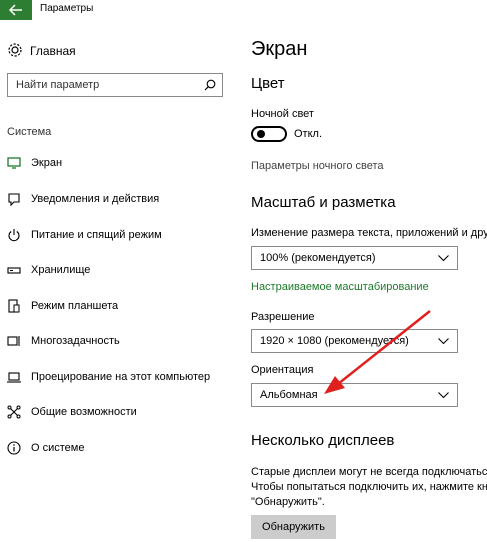  Describe the element at coordinates (14, 412) in the screenshot. I see `shared-experiences-icon` at that location.